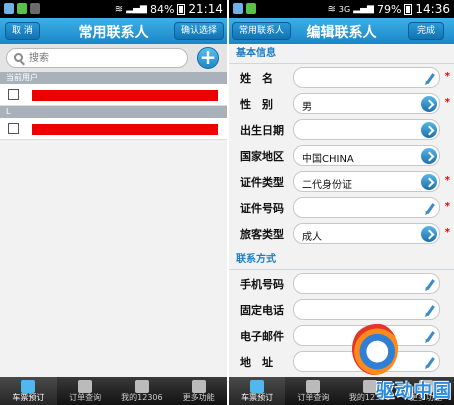  What do you see at coordinates (366, 283) in the screenshot?
I see `mobile-field` at bounding box center [366, 283].